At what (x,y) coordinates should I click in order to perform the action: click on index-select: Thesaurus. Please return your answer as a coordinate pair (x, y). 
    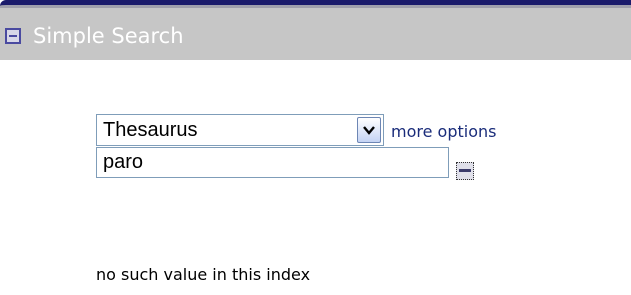
    Looking at the image, I should click on (240, 130).